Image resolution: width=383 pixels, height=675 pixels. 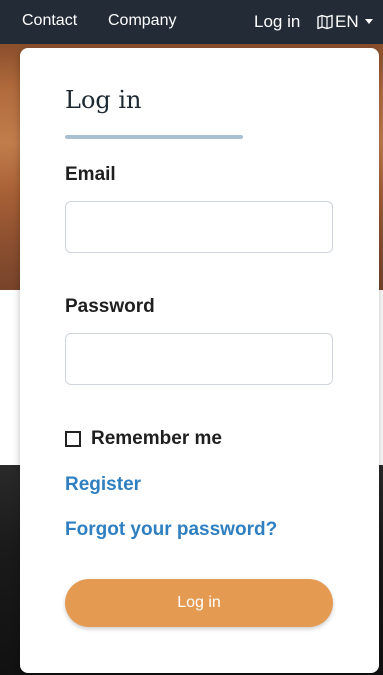 I want to click on forgot-password-link: Forgot your password?, so click(x=171, y=530).